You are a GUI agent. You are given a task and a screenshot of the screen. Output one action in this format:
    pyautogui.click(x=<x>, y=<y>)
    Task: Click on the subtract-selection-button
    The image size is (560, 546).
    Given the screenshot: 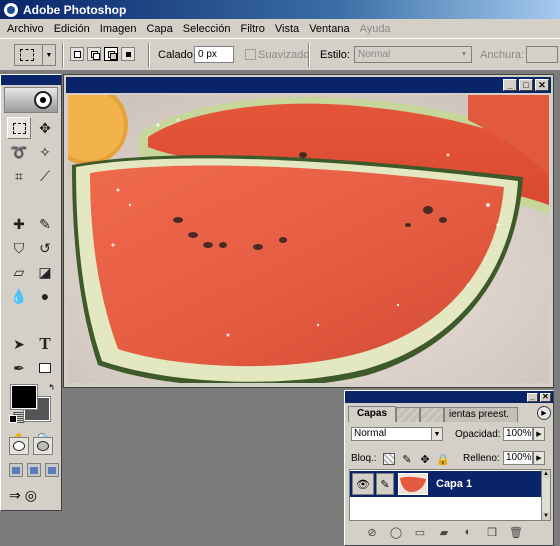 What is the action you would take?
    pyautogui.click(x=111, y=54)
    